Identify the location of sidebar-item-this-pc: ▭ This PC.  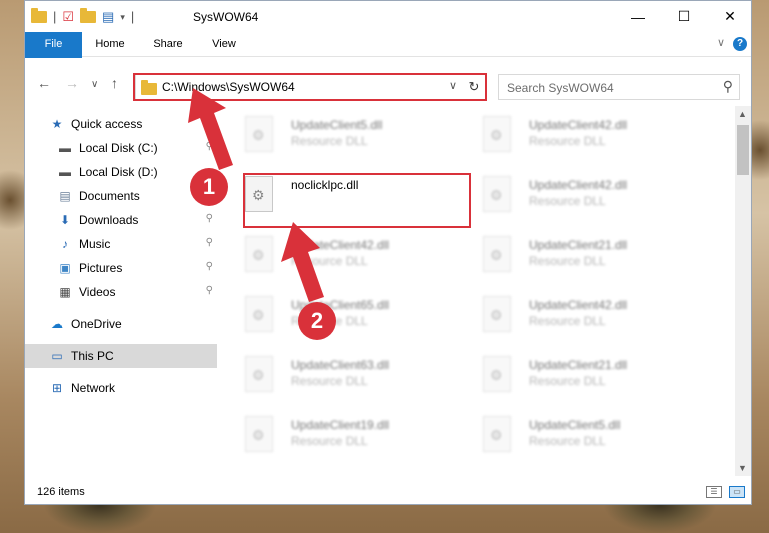
(121, 356).